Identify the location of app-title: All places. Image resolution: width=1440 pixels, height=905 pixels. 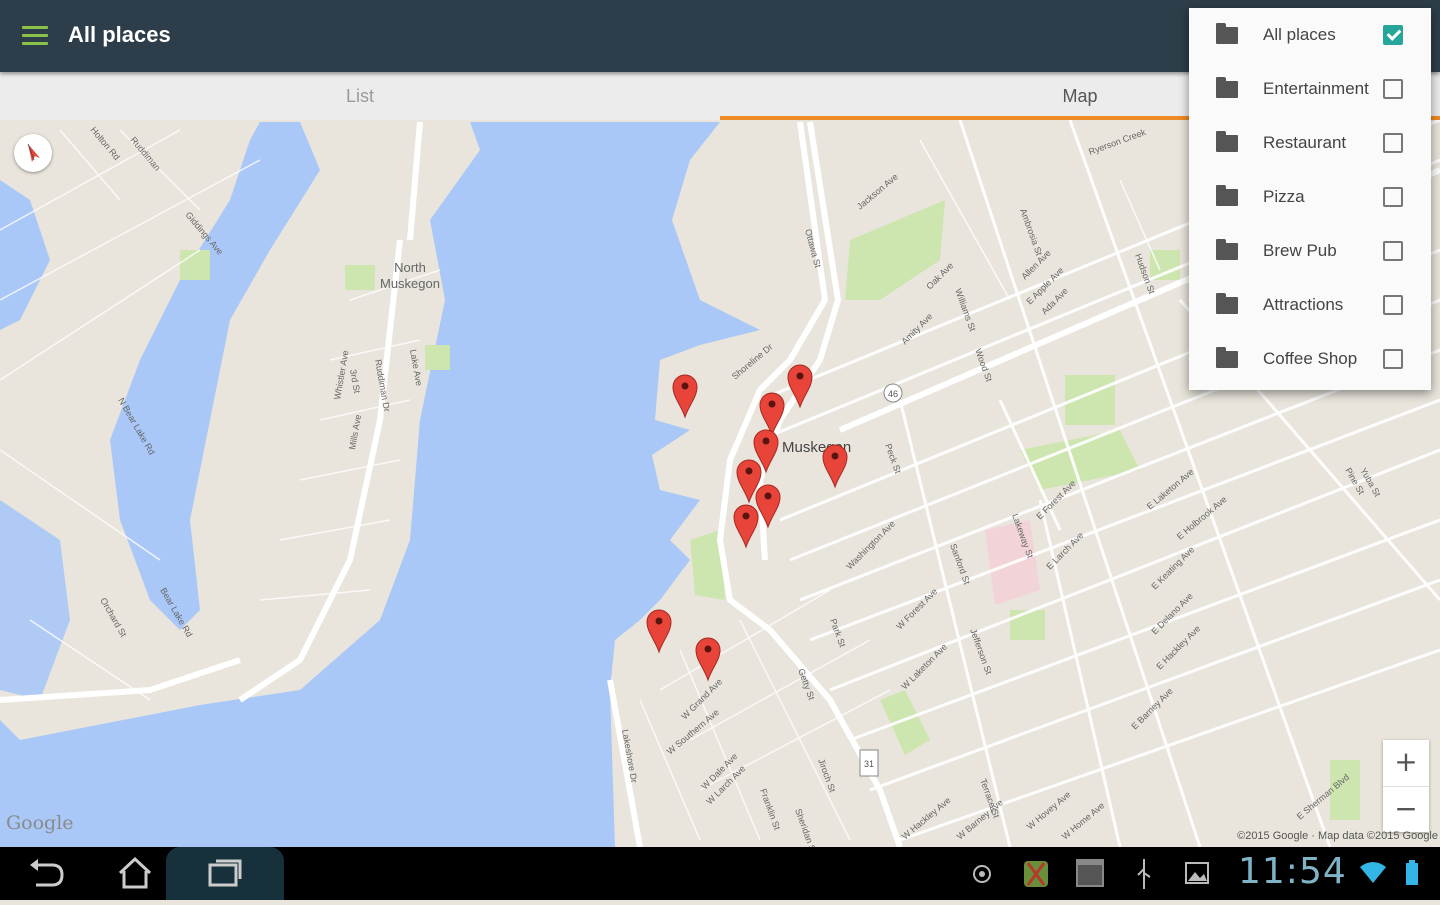
(119, 34).